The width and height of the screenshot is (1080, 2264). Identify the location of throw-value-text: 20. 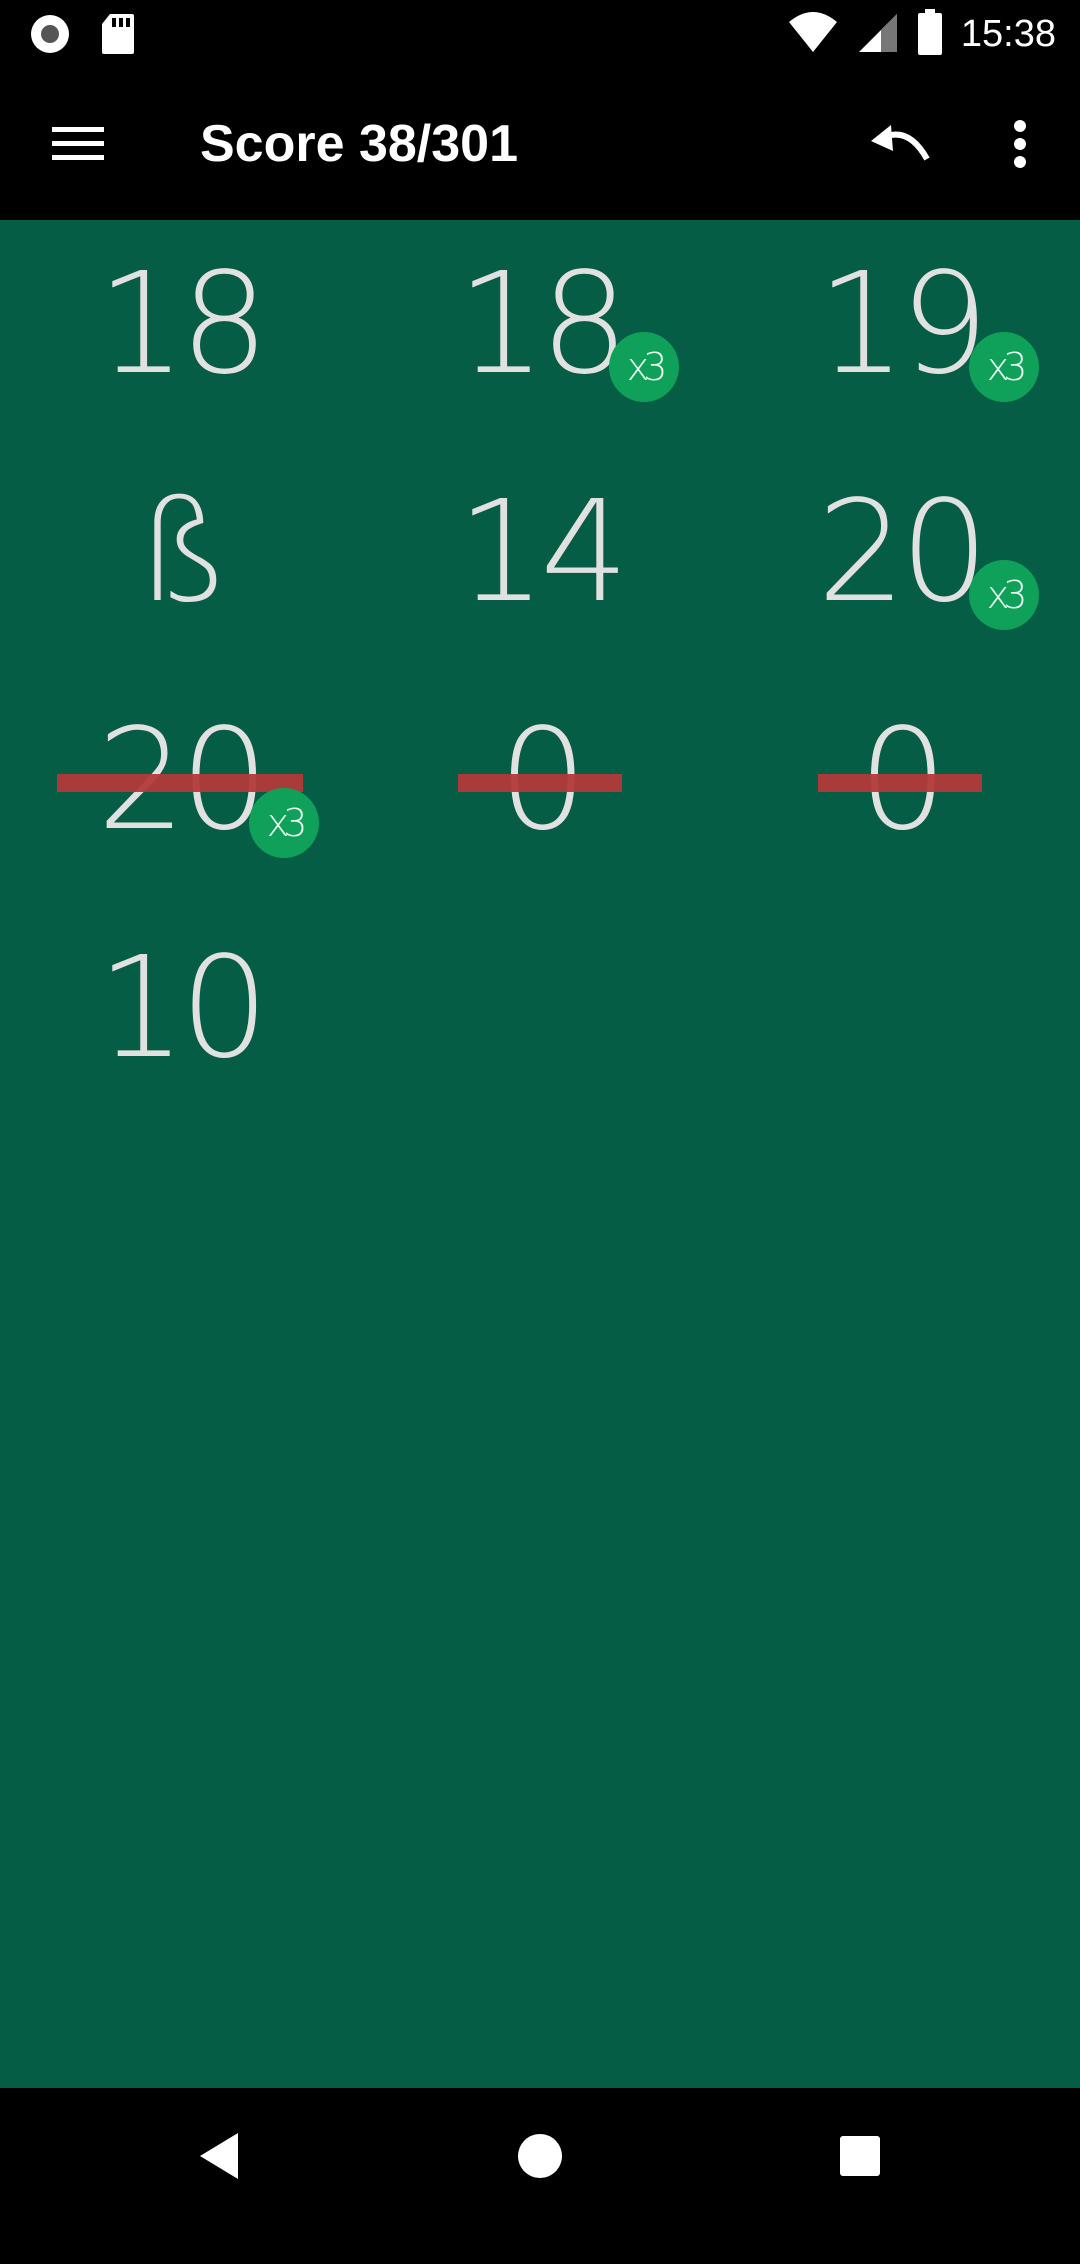
(902, 552).